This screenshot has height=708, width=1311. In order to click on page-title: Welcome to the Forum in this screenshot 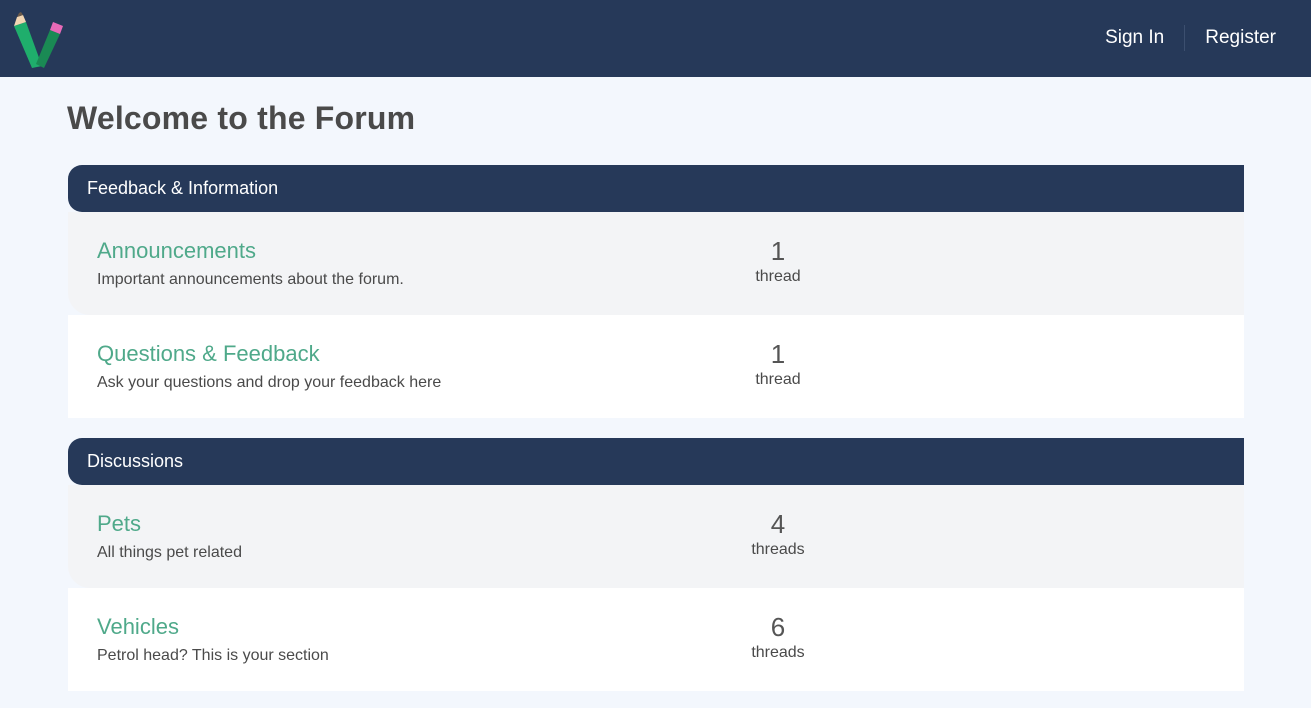, I will do `click(241, 118)`.